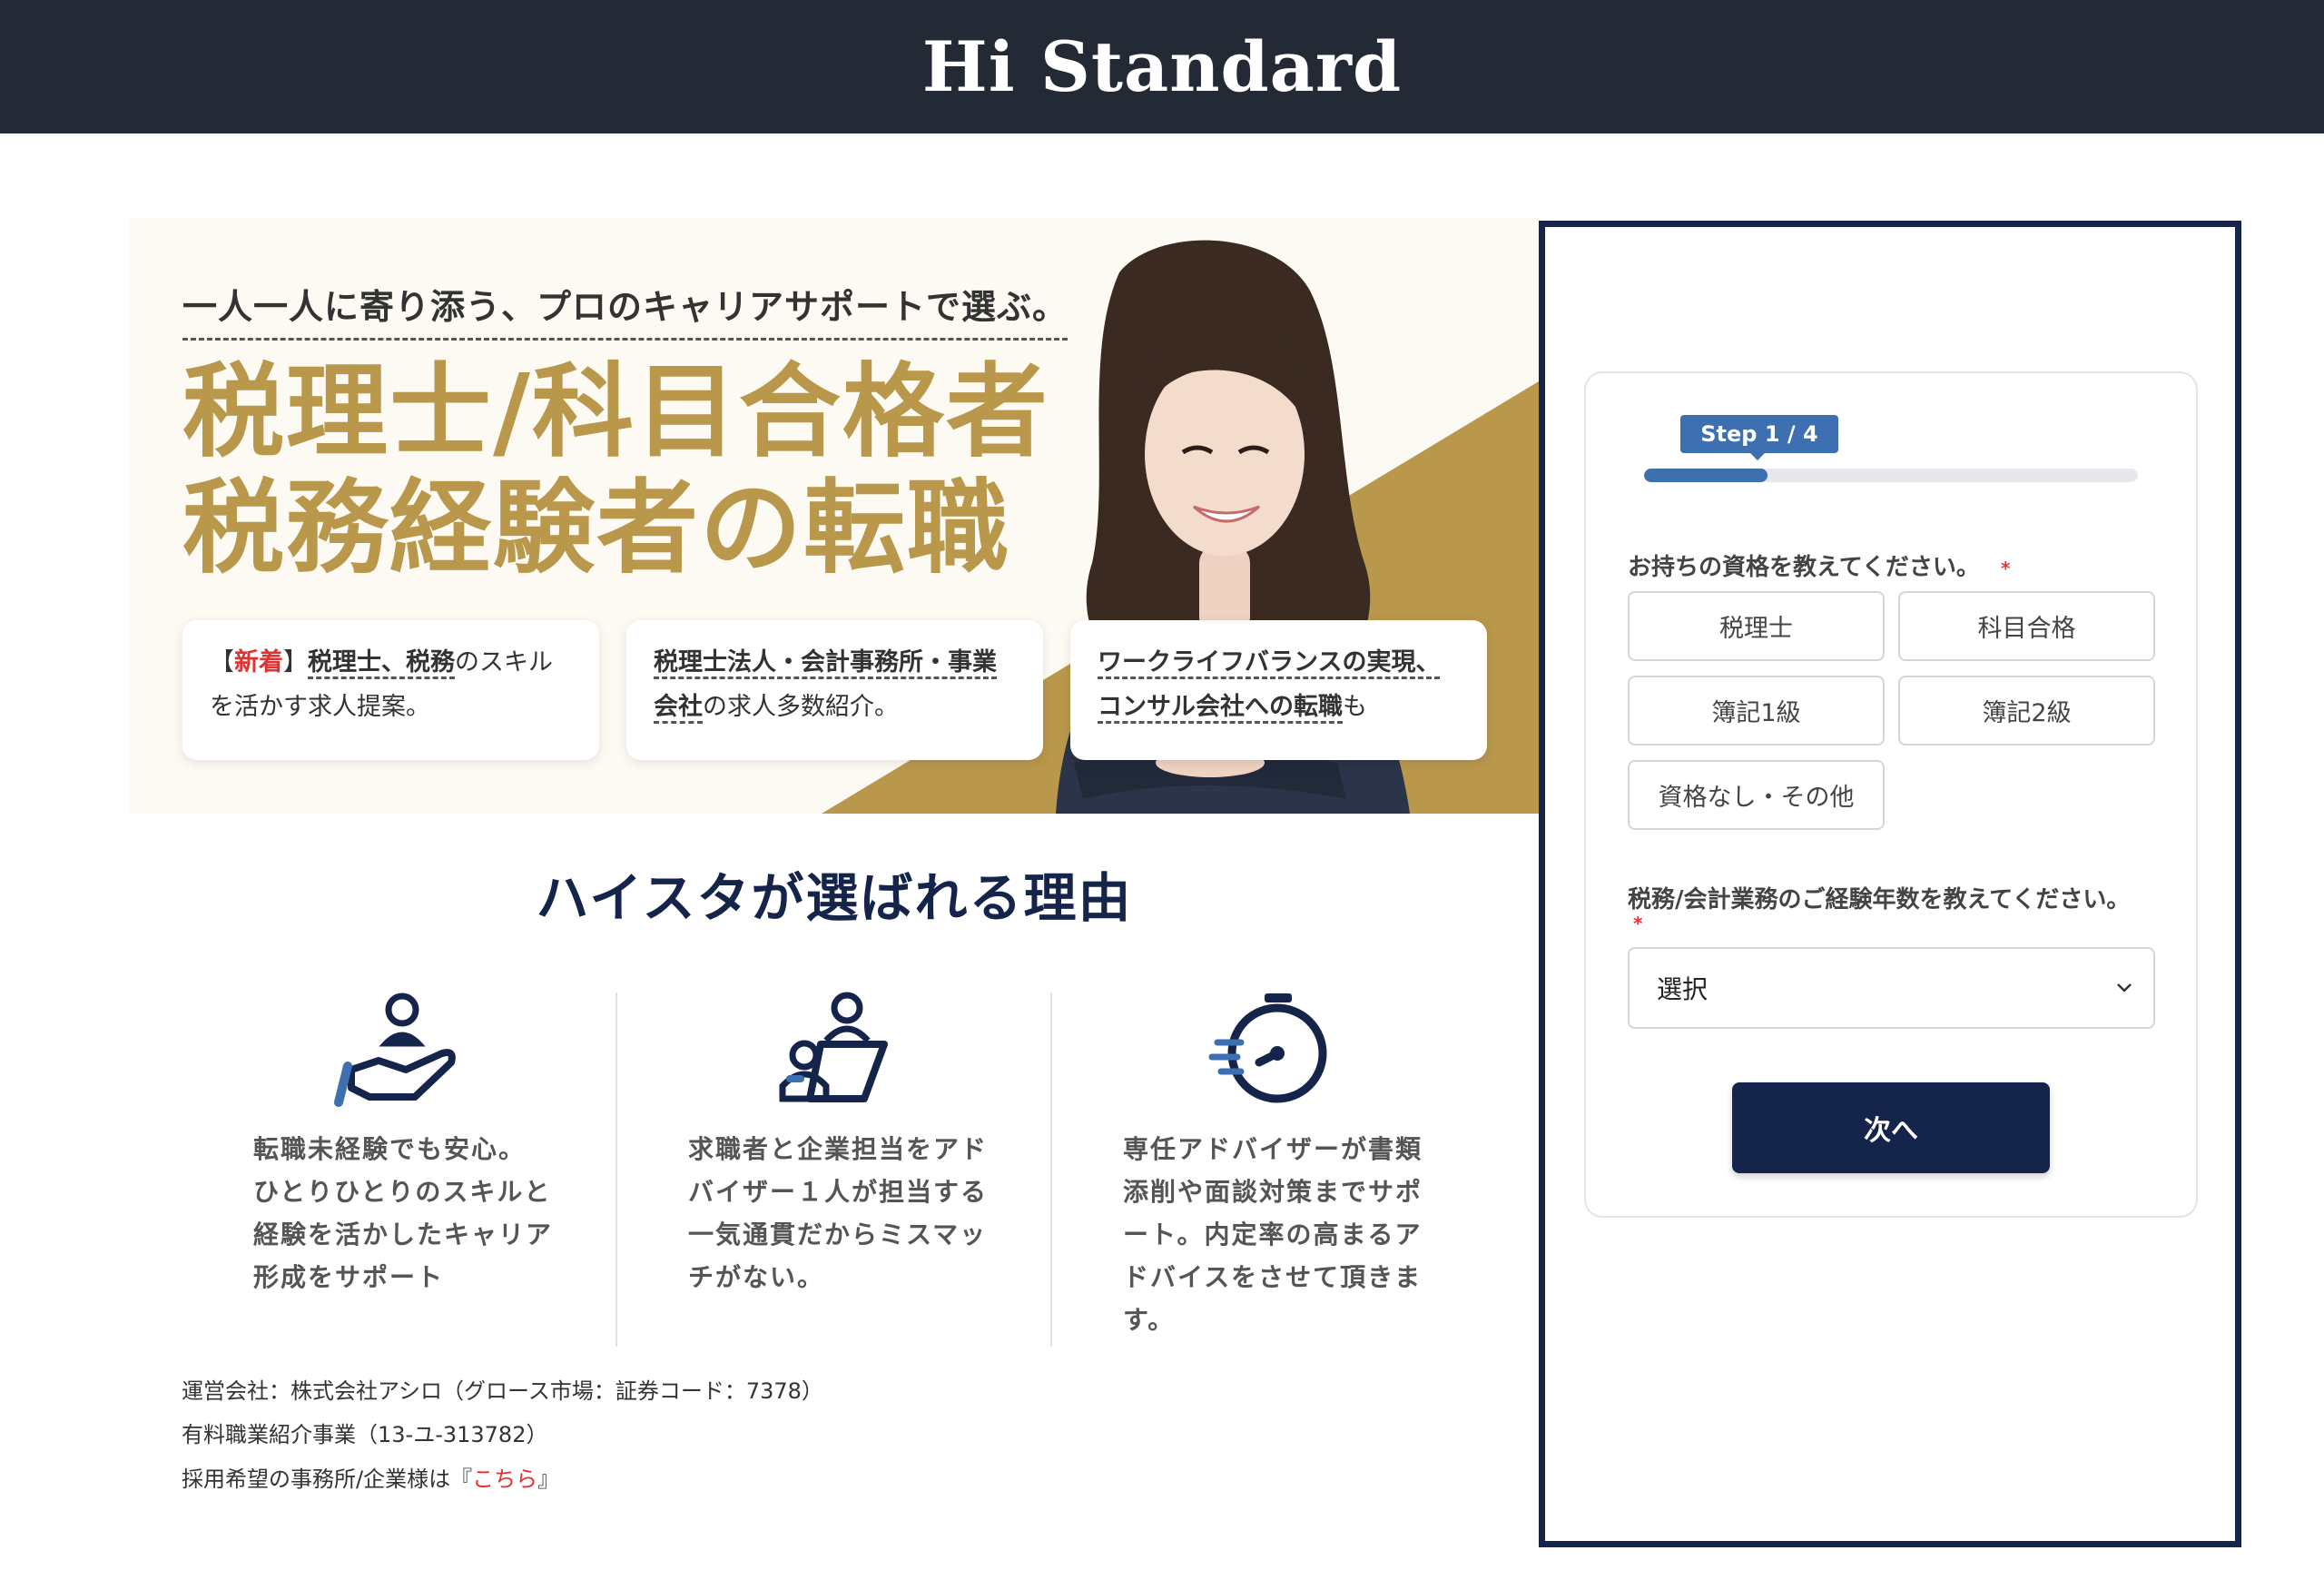 The width and height of the screenshot is (2324, 1590). I want to click on step-indicator: Step 1 / 4, so click(1759, 434).